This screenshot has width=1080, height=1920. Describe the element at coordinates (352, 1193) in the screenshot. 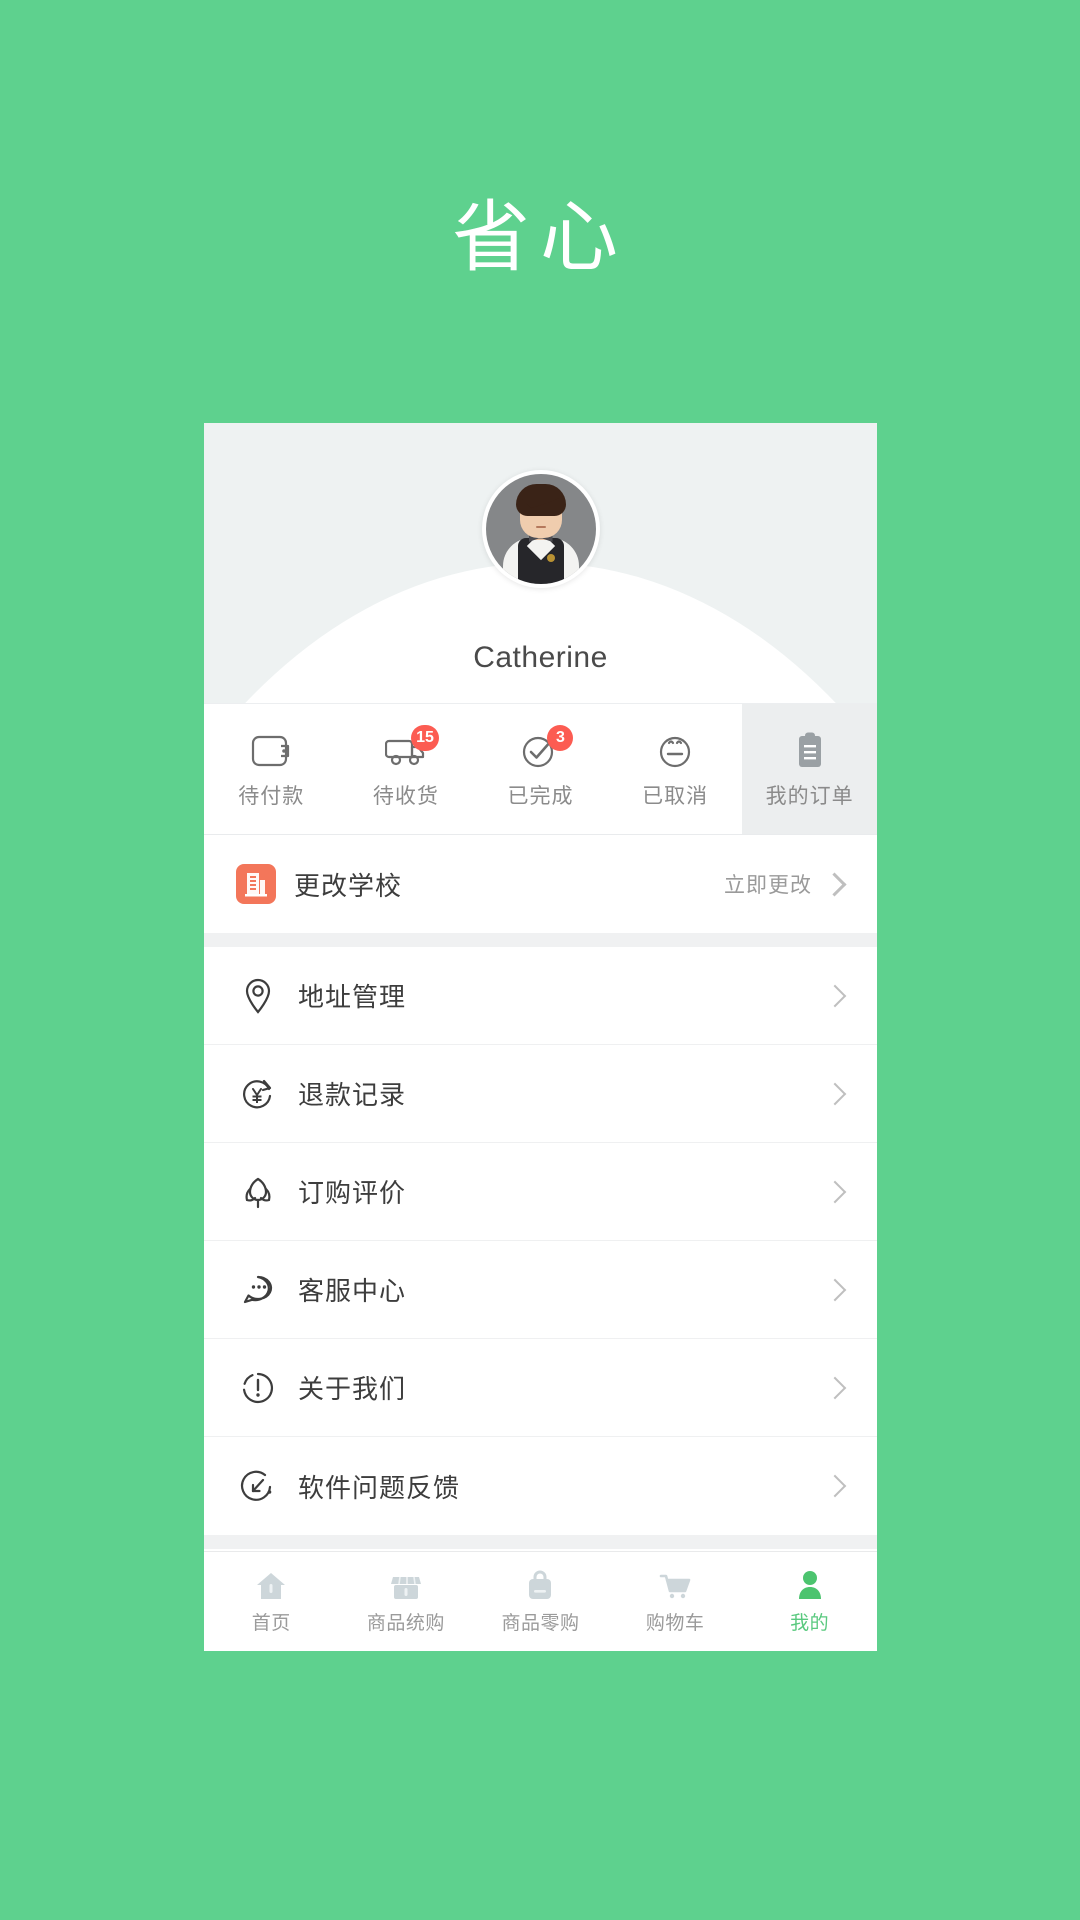

I see `menu-label: 订购评价` at that location.